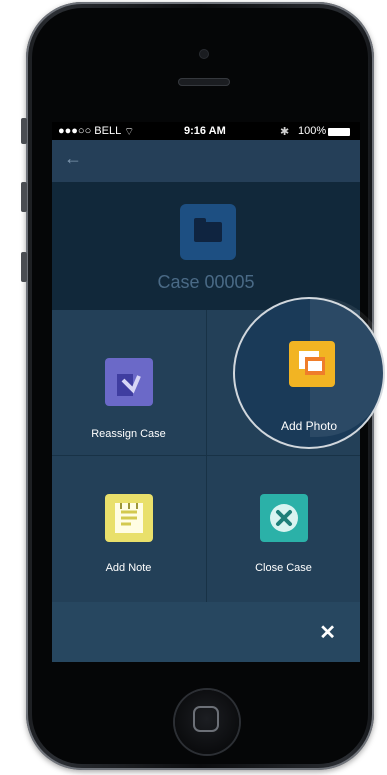 The image size is (387, 775). What do you see at coordinates (129, 132) in the screenshot?
I see `wifi-icon: ⌔` at bounding box center [129, 132].